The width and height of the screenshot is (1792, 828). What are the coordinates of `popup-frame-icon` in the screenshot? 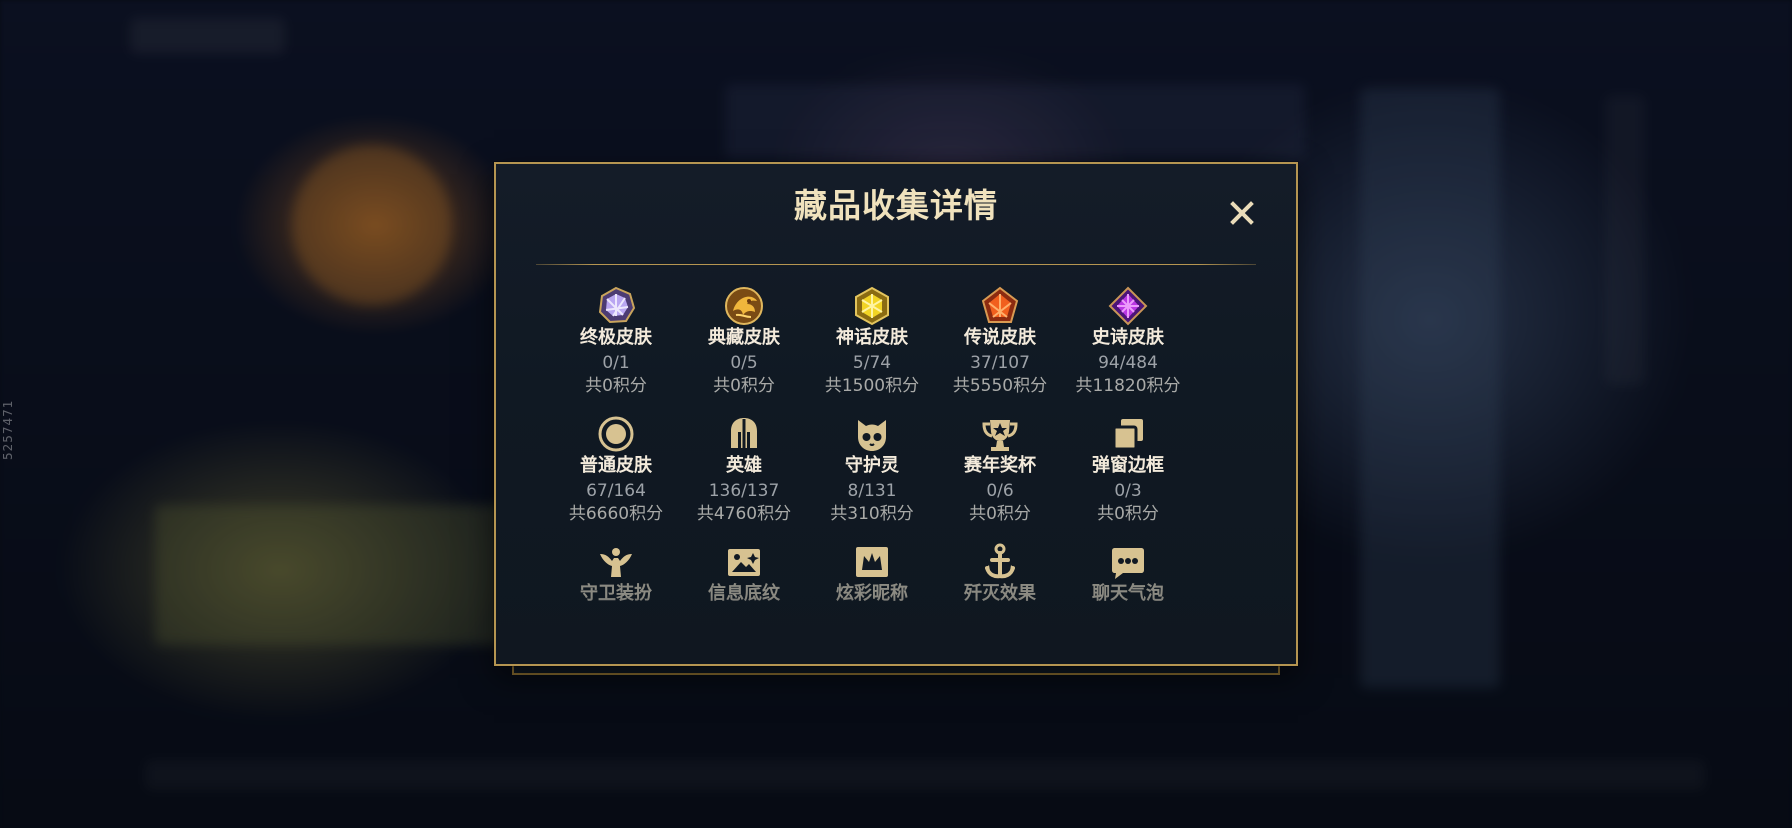 It's located at (1127, 435).